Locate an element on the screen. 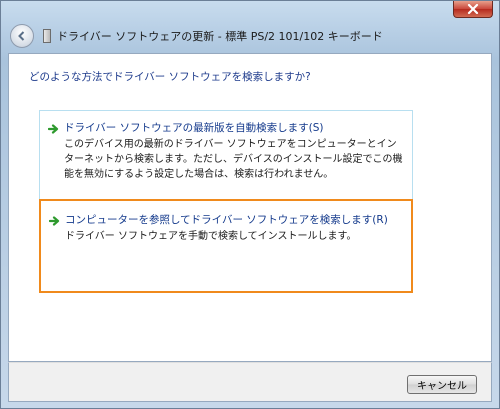 This screenshot has height=409, width=500. cancel-button: キャンセル is located at coordinates (442, 384).